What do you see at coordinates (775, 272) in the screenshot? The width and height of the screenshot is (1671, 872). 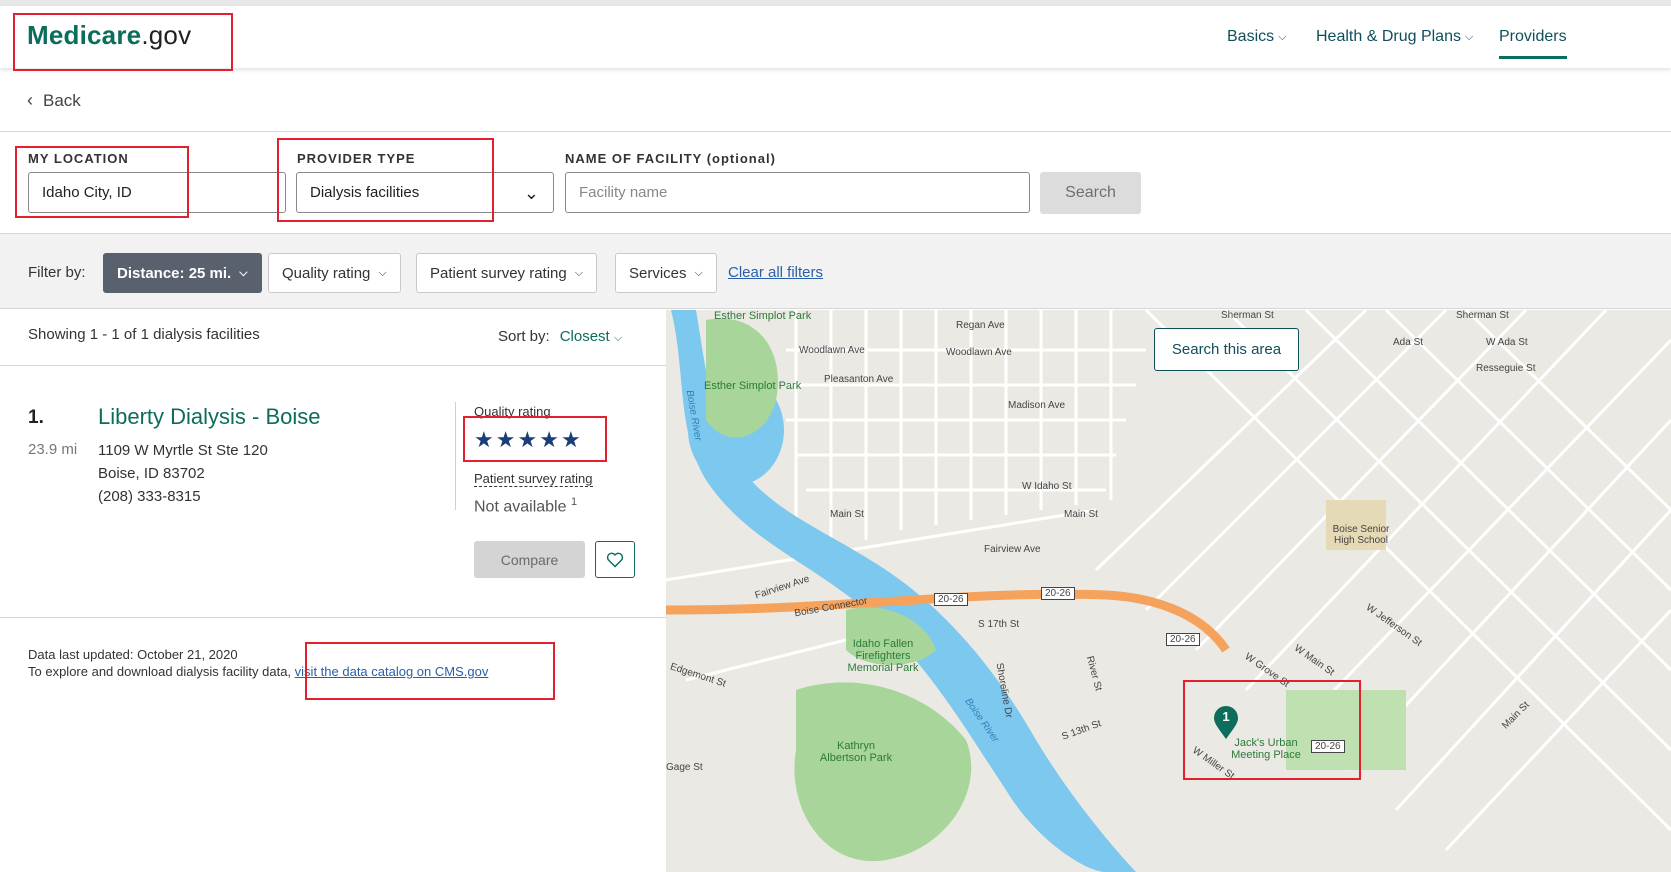 I see `clear-filters-link: Clear all filters` at bounding box center [775, 272].